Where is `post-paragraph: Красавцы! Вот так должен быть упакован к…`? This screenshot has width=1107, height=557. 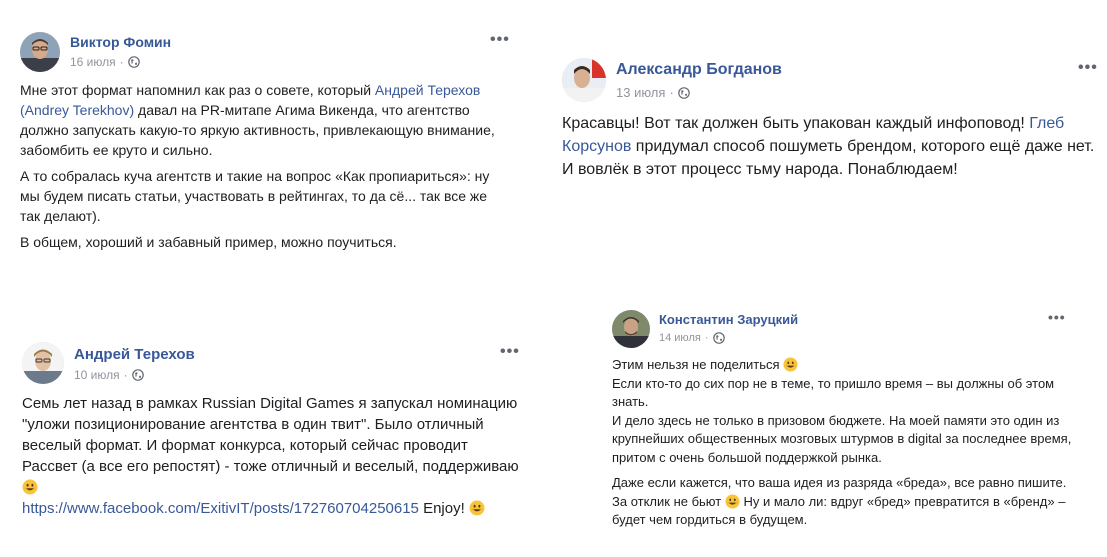
post-paragraph: Красавцы! Вот так должен быть упакован к… is located at coordinates (831, 146).